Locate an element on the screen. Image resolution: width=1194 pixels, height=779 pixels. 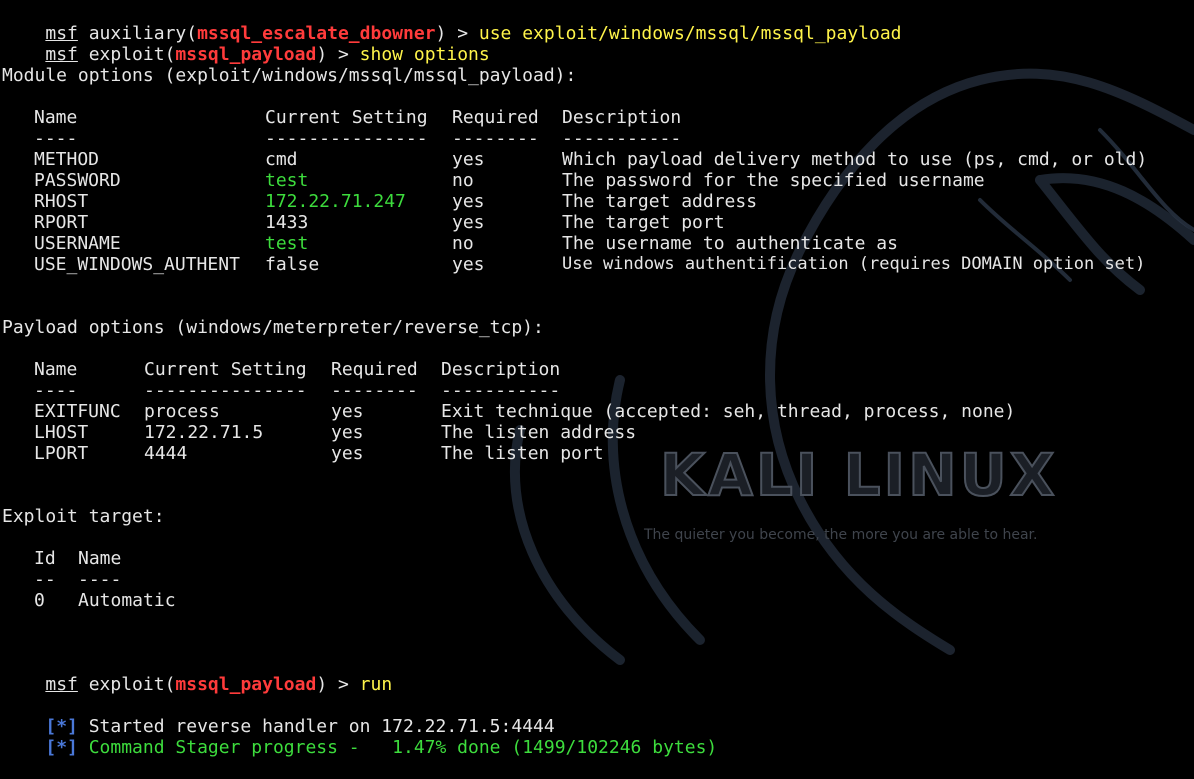
prompt-line-3: msf exploit(mssql_payload) > run is located at coordinates (197, 674).